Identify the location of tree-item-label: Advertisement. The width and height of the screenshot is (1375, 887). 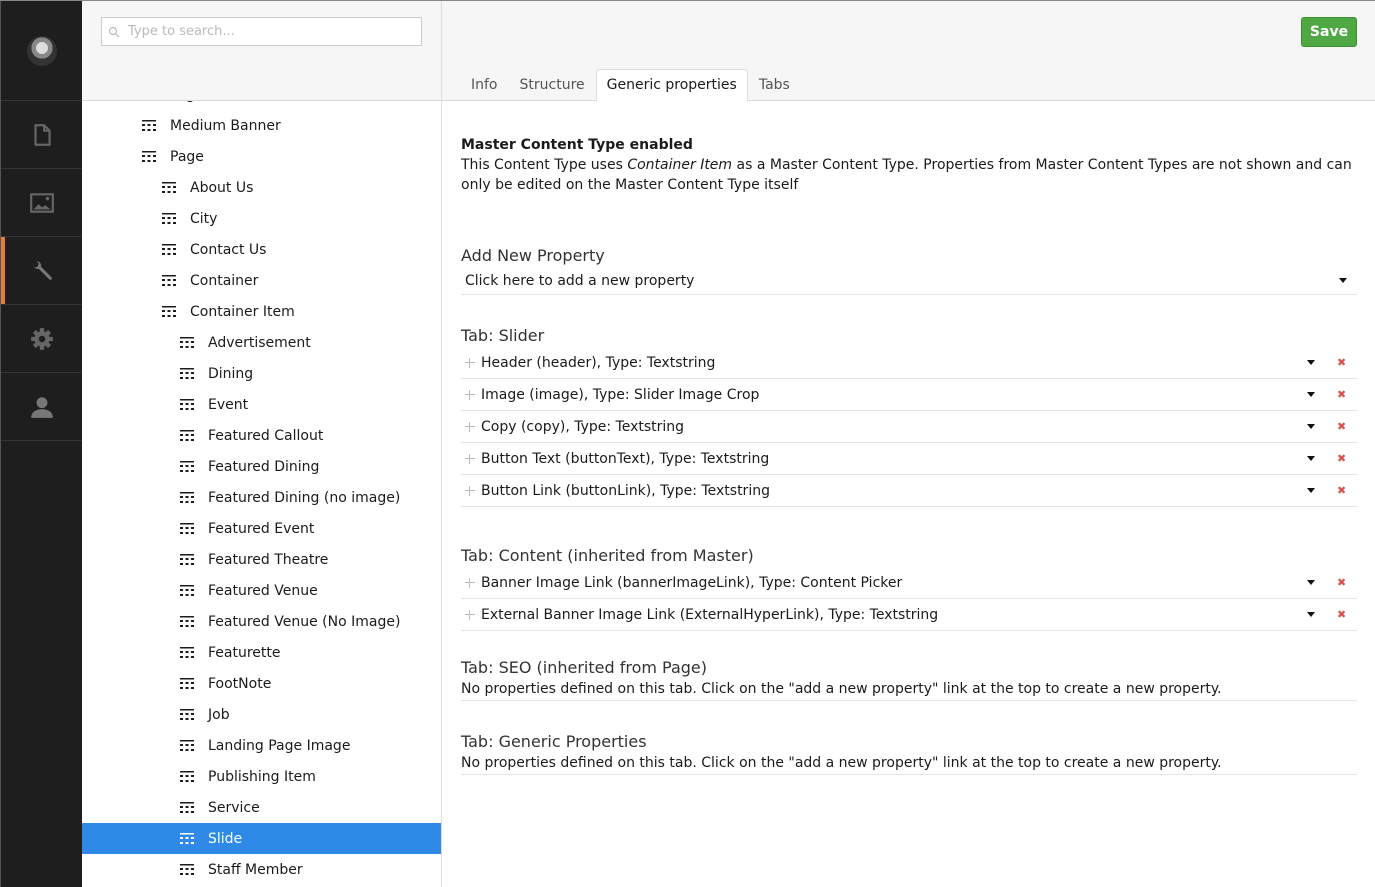
(259, 342).